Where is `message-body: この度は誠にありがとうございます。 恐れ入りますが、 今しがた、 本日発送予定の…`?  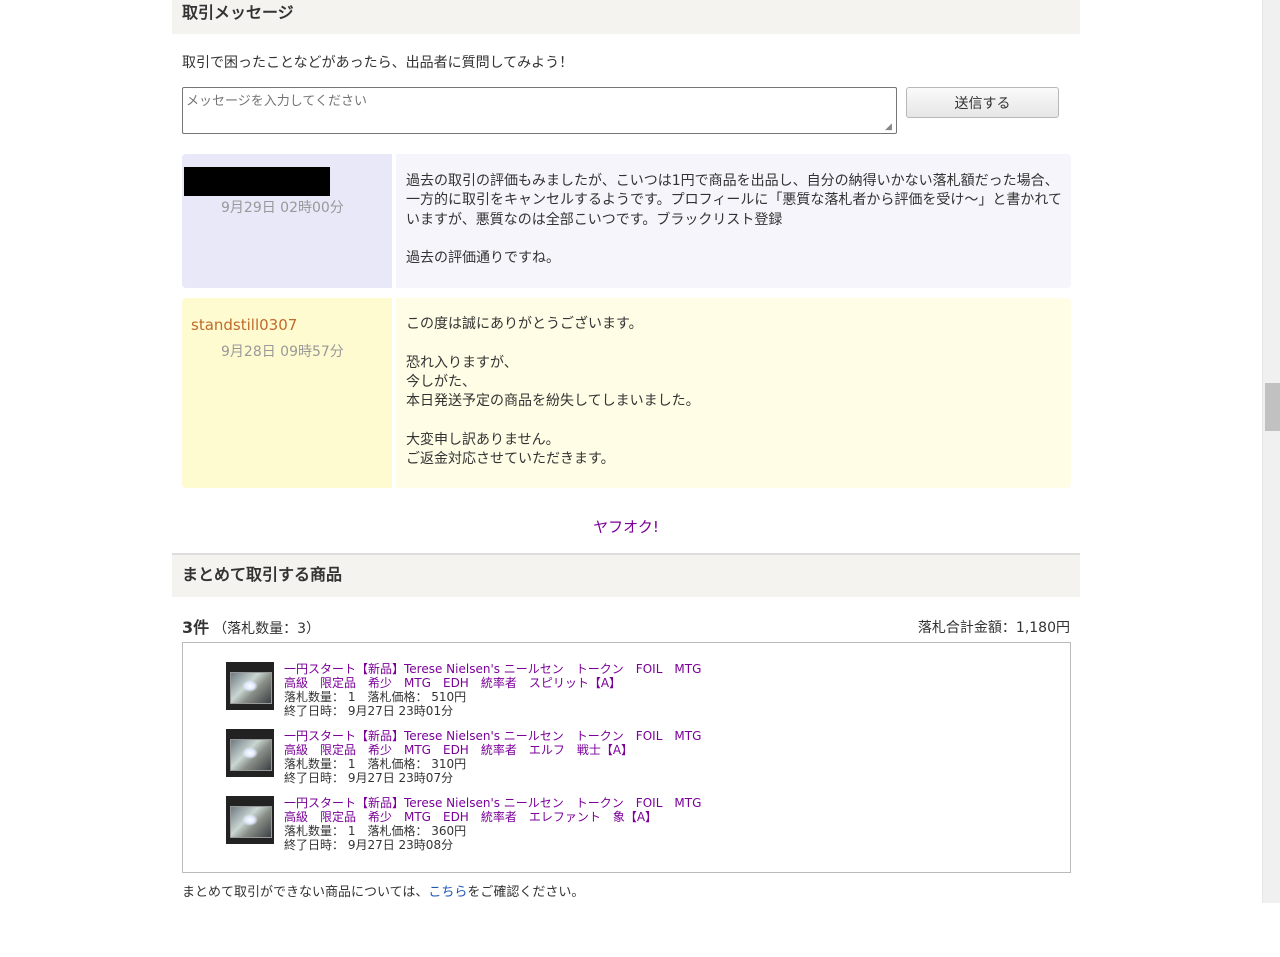 message-body: この度は誠にありがとうございます。 恐れ入りますが、 今しがた、 本日発送予定の… is located at coordinates (733, 393).